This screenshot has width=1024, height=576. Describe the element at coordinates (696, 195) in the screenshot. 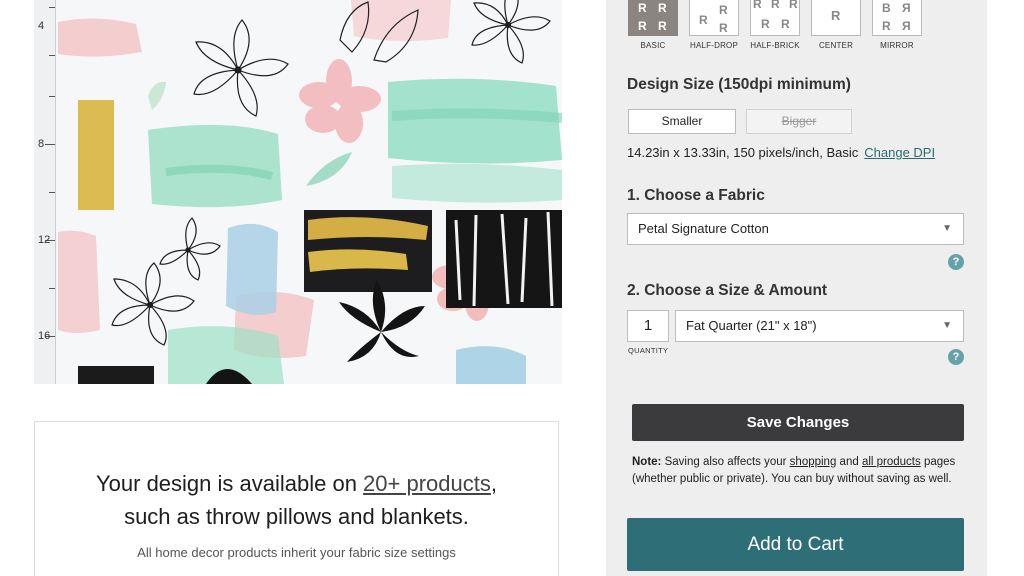

I see `choose-fabric-title: 1. Choose a Fabric` at that location.